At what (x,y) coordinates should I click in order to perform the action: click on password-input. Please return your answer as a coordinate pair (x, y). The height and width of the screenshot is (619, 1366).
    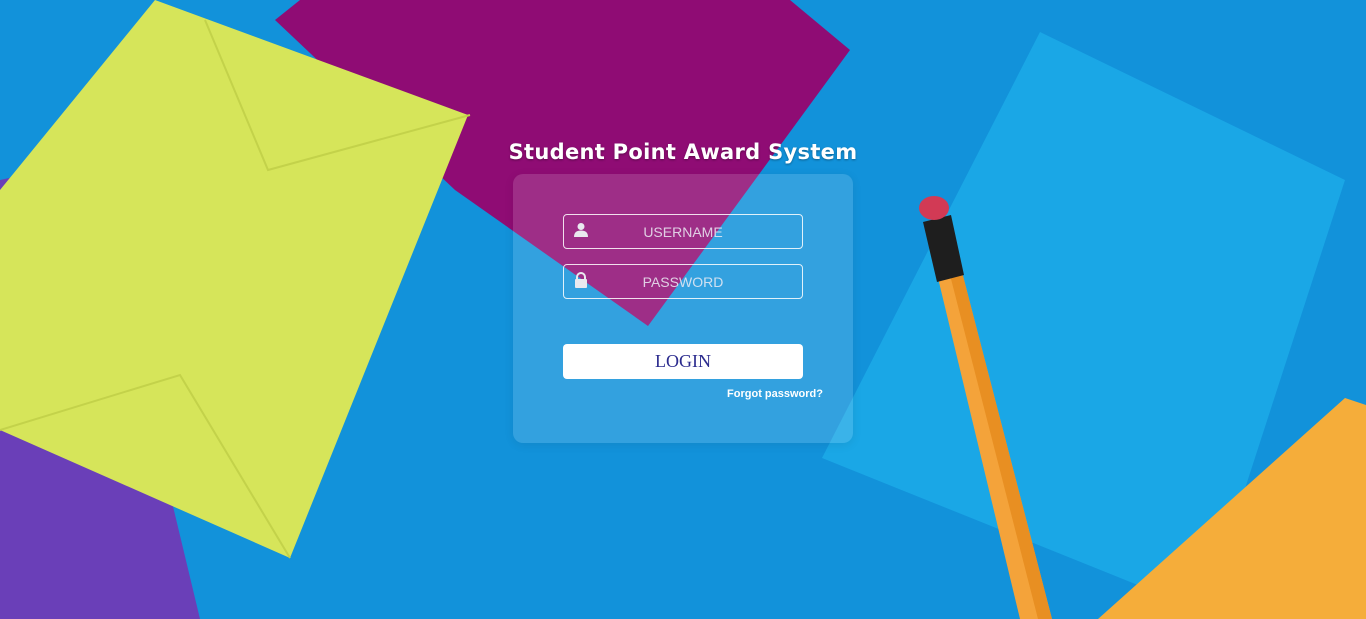
    Looking at the image, I should click on (683, 281).